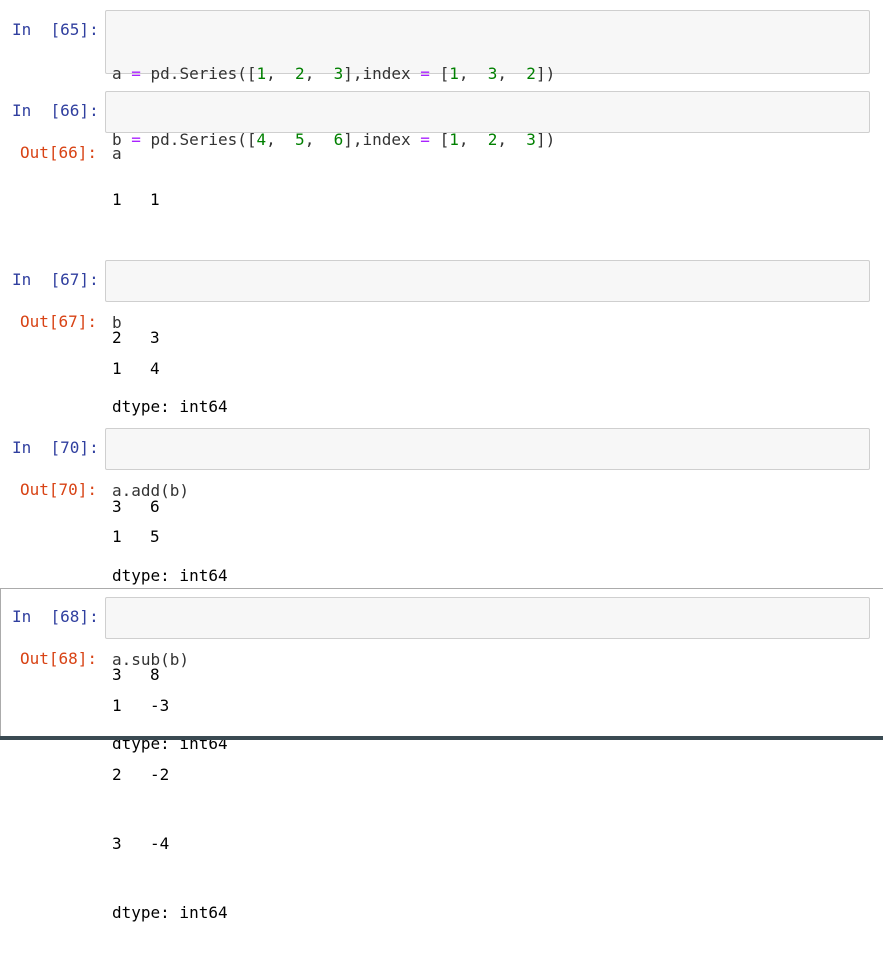 This screenshot has height=970, width=883. I want to click on series-index: 2, so click(117, 774).